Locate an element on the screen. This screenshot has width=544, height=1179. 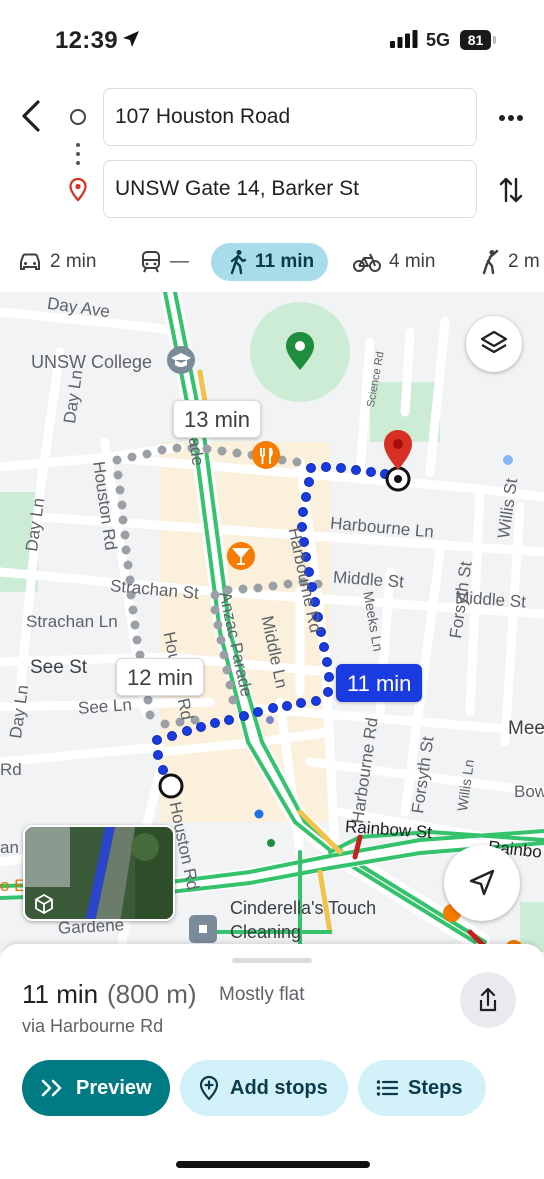
restaurant-marker-icon is located at coordinates (266, 455).